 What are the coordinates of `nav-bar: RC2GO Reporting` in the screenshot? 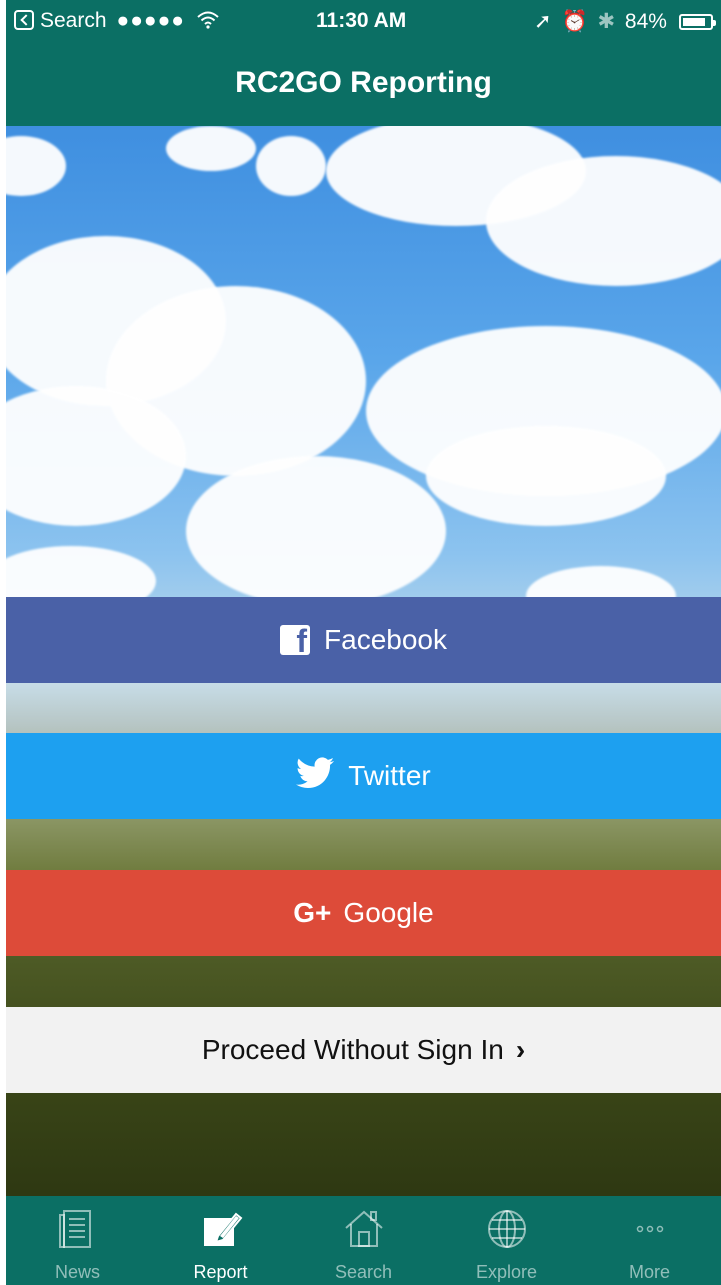 It's located at (363, 85).